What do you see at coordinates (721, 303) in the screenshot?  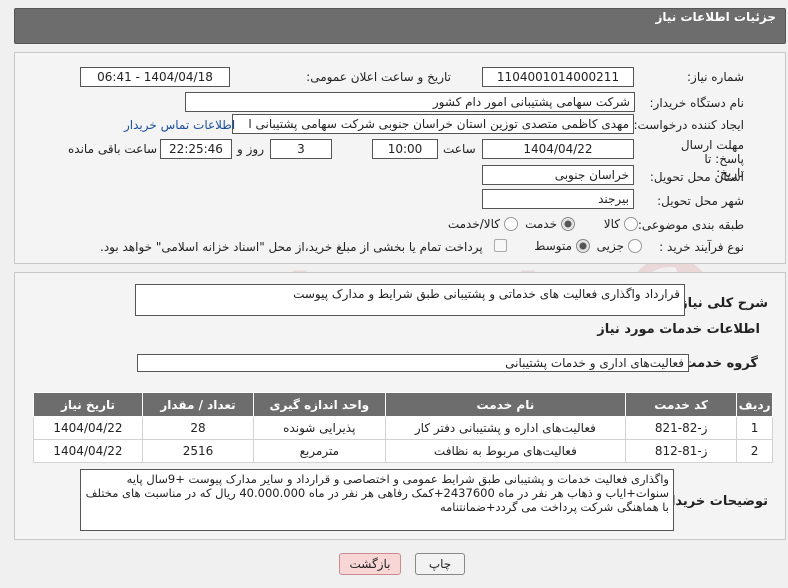 I see `description-label: شرح کلی نیاز:` at bounding box center [721, 303].